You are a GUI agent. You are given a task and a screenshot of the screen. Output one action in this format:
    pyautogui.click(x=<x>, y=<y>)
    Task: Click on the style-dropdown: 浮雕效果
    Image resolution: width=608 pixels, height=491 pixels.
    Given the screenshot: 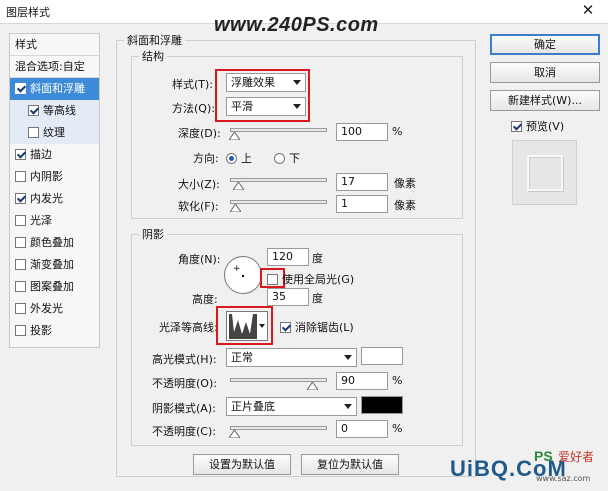 What is the action you would take?
    pyautogui.click(x=266, y=82)
    